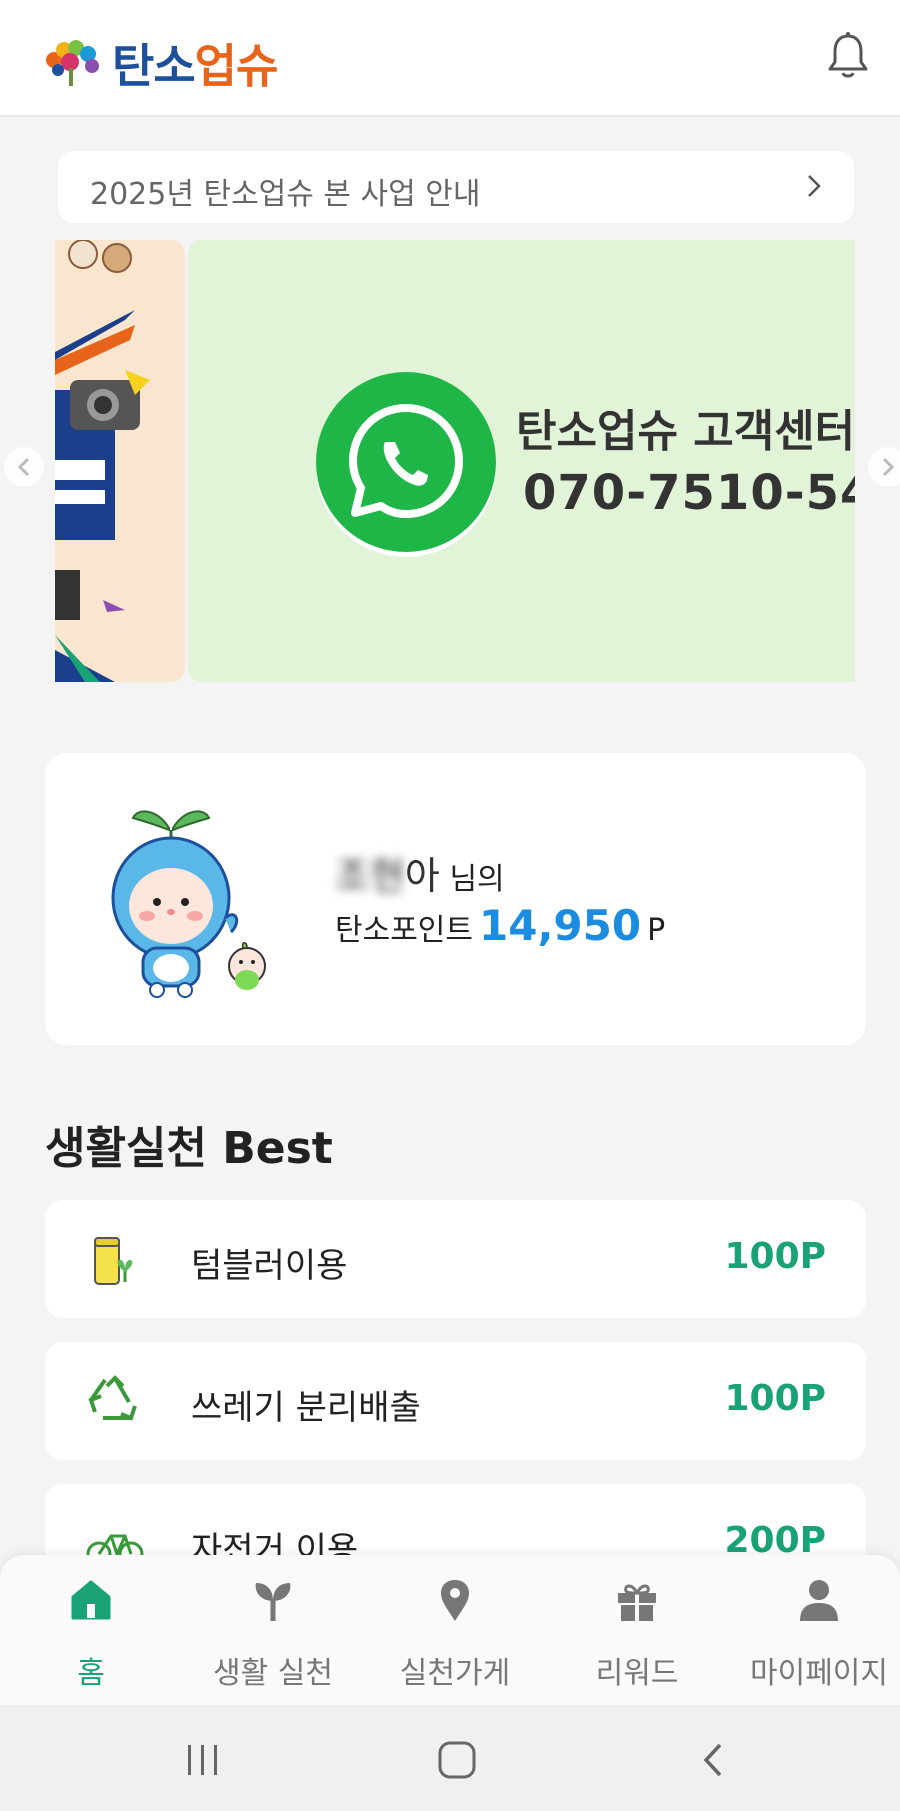 This screenshot has width=900, height=1811. What do you see at coordinates (370, 876) in the screenshot?
I see `user-name-blurred: 조현` at bounding box center [370, 876].